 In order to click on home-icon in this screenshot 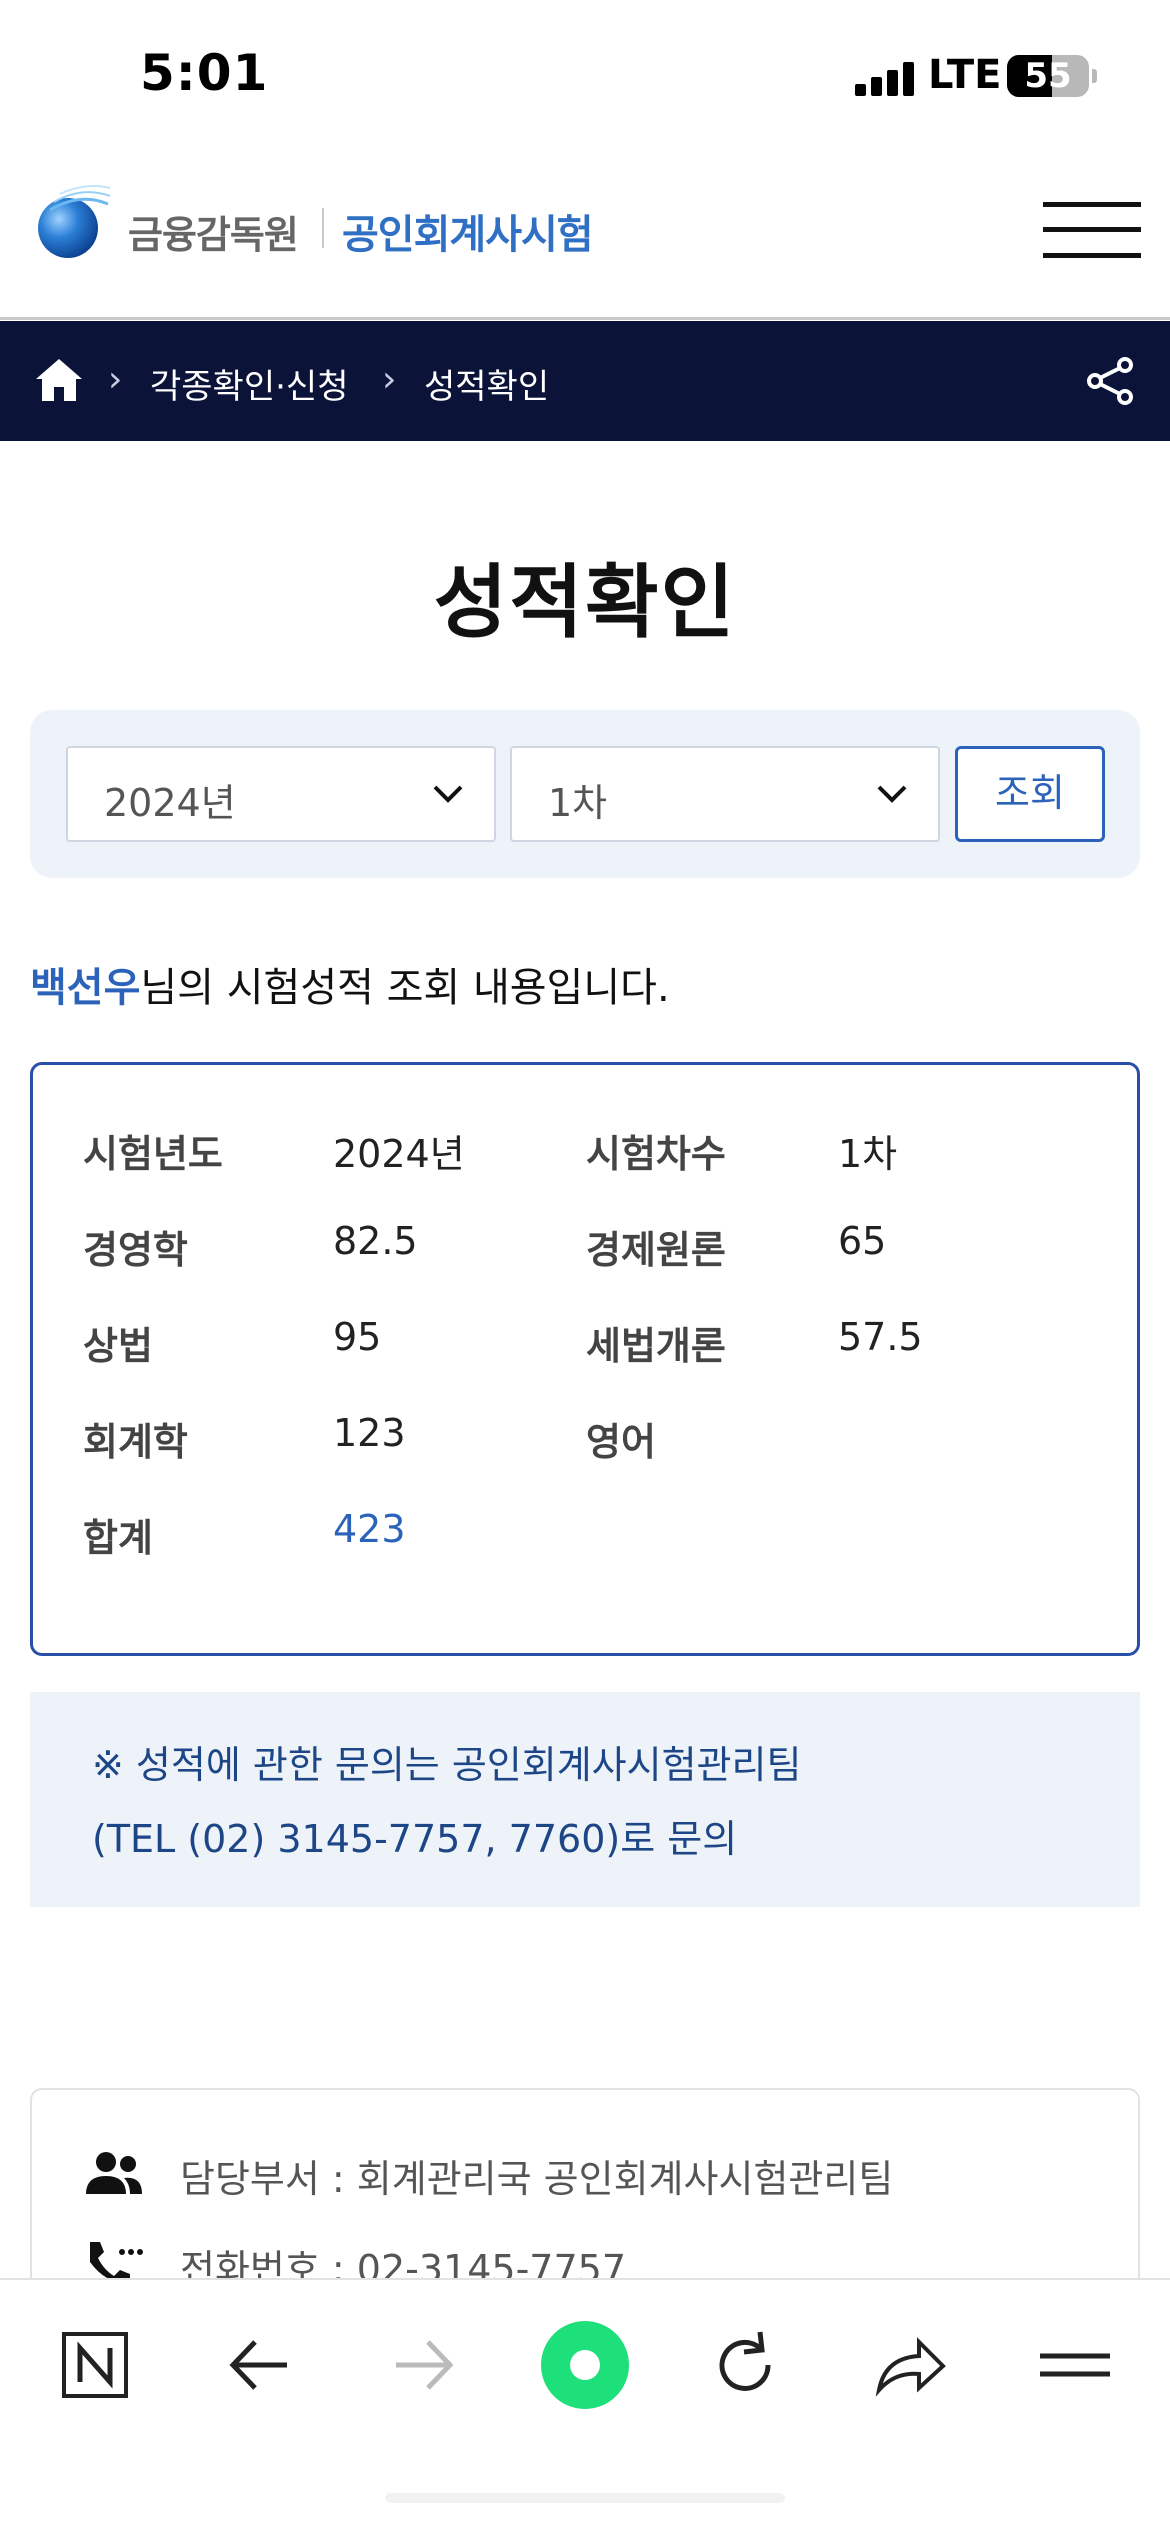, I will do `click(59, 380)`.